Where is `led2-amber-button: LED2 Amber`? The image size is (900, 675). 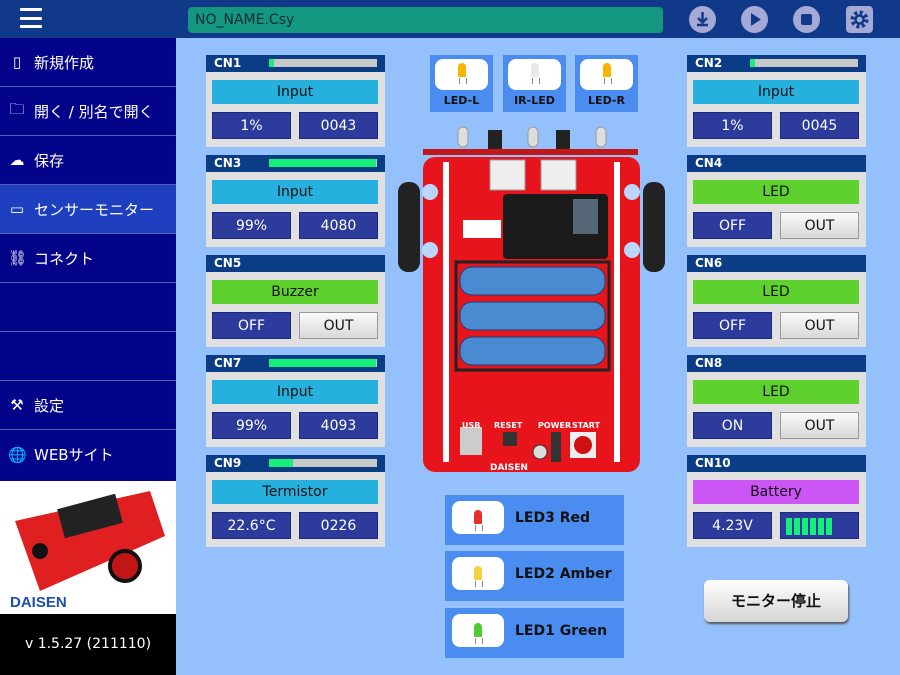
led2-amber-button: LED2 Amber is located at coordinates (534, 576).